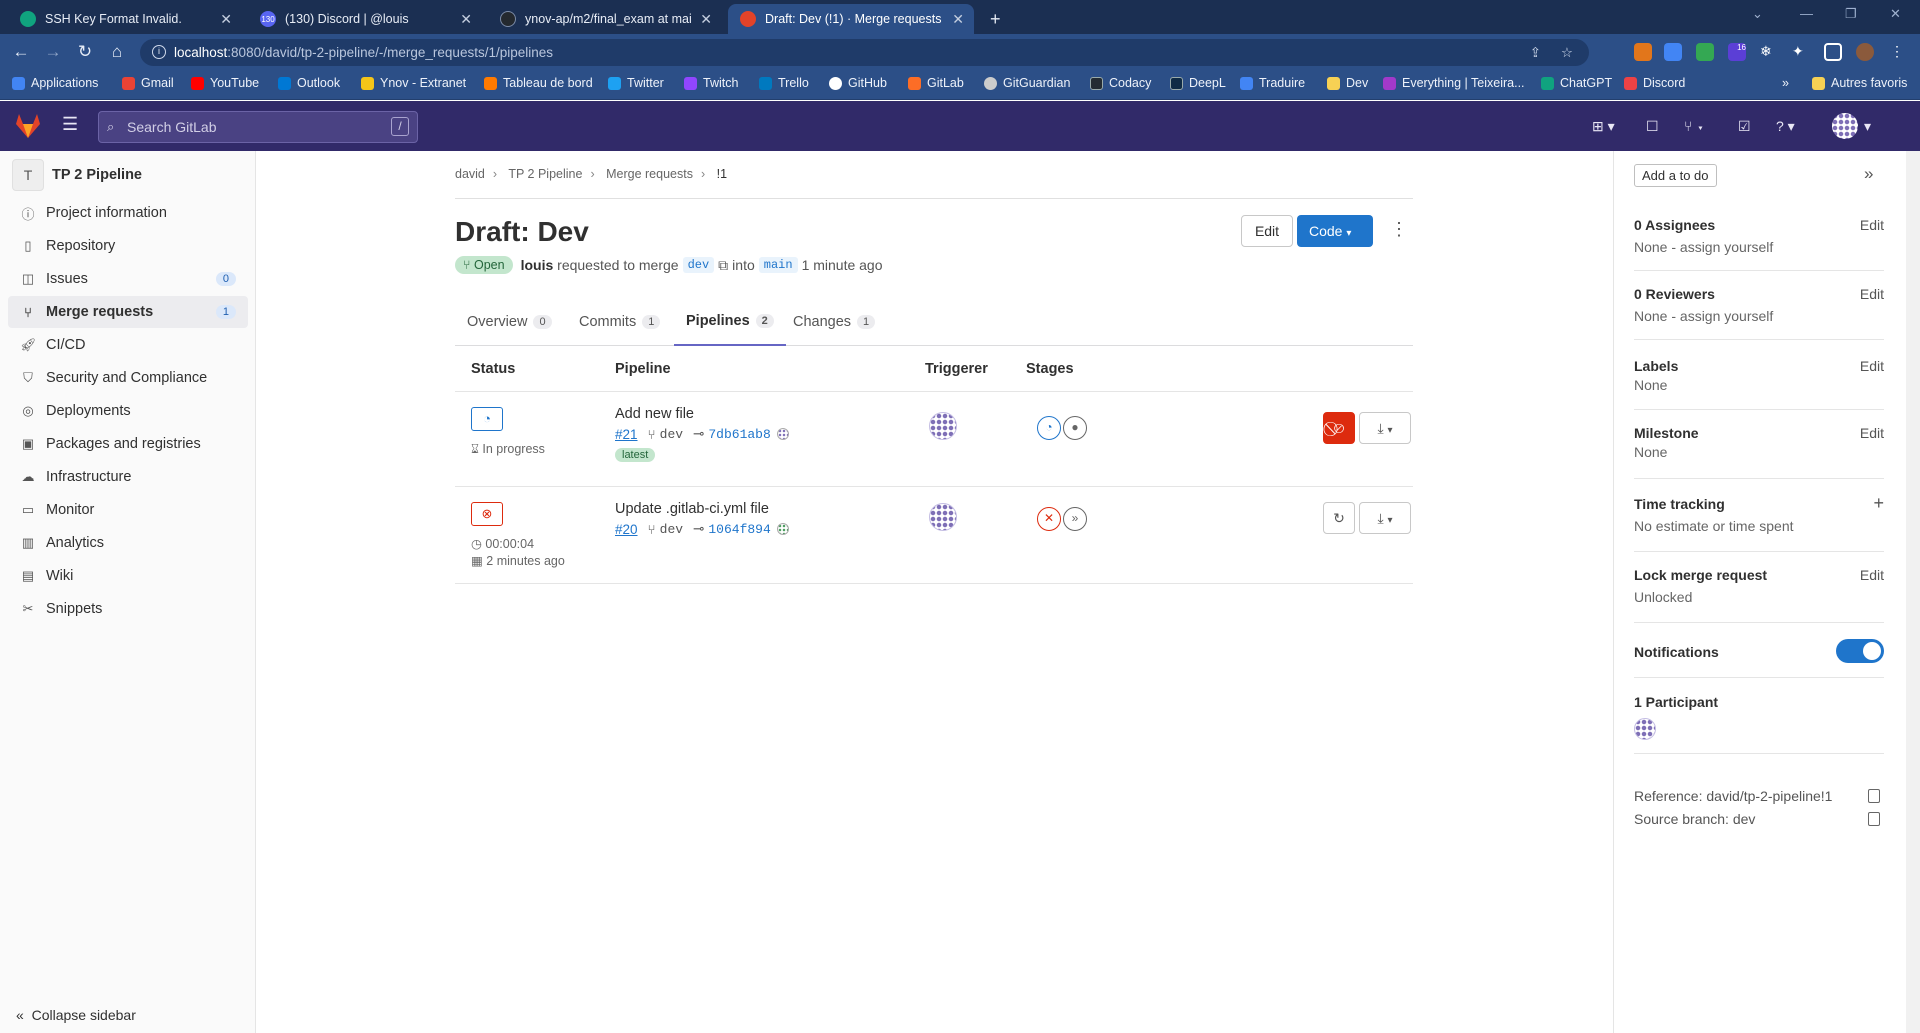 Image resolution: width=1920 pixels, height=1033 pixels. What do you see at coordinates (125, 19) in the screenshot?
I see `browser-tab-1: SSH Key Format Invalid. ✕` at bounding box center [125, 19].